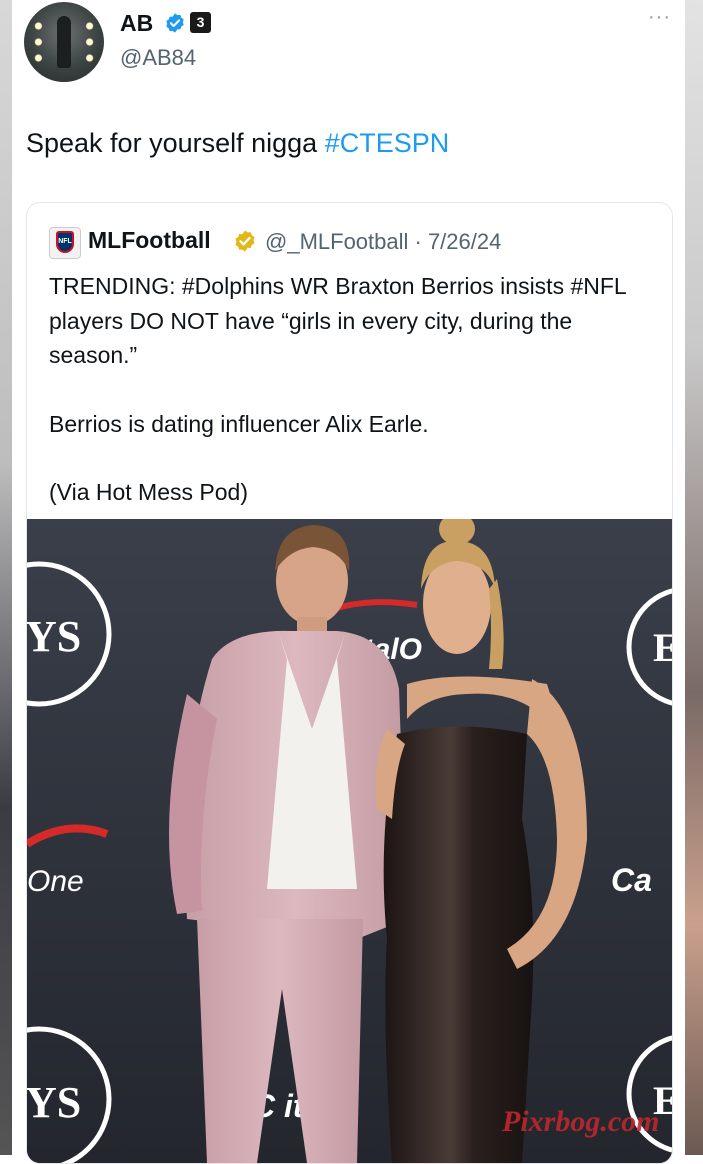  Describe the element at coordinates (662, 647) in the screenshot. I see `backdrop-e-top: E` at that location.